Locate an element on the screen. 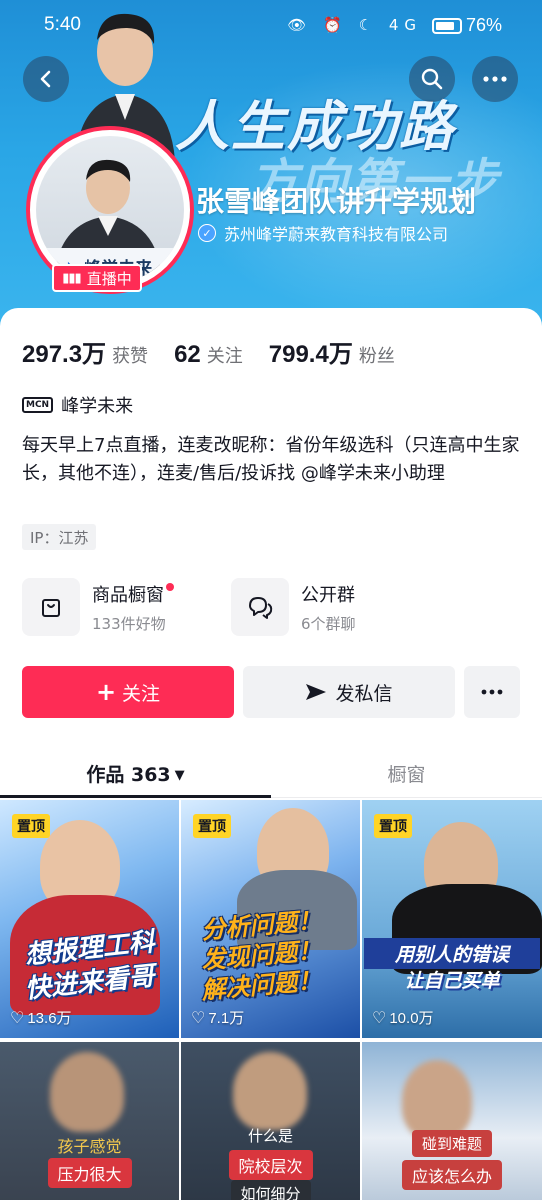 This screenshot has height=1200, width=542. live-label: 直播中 is located at coordinates (109, 278).